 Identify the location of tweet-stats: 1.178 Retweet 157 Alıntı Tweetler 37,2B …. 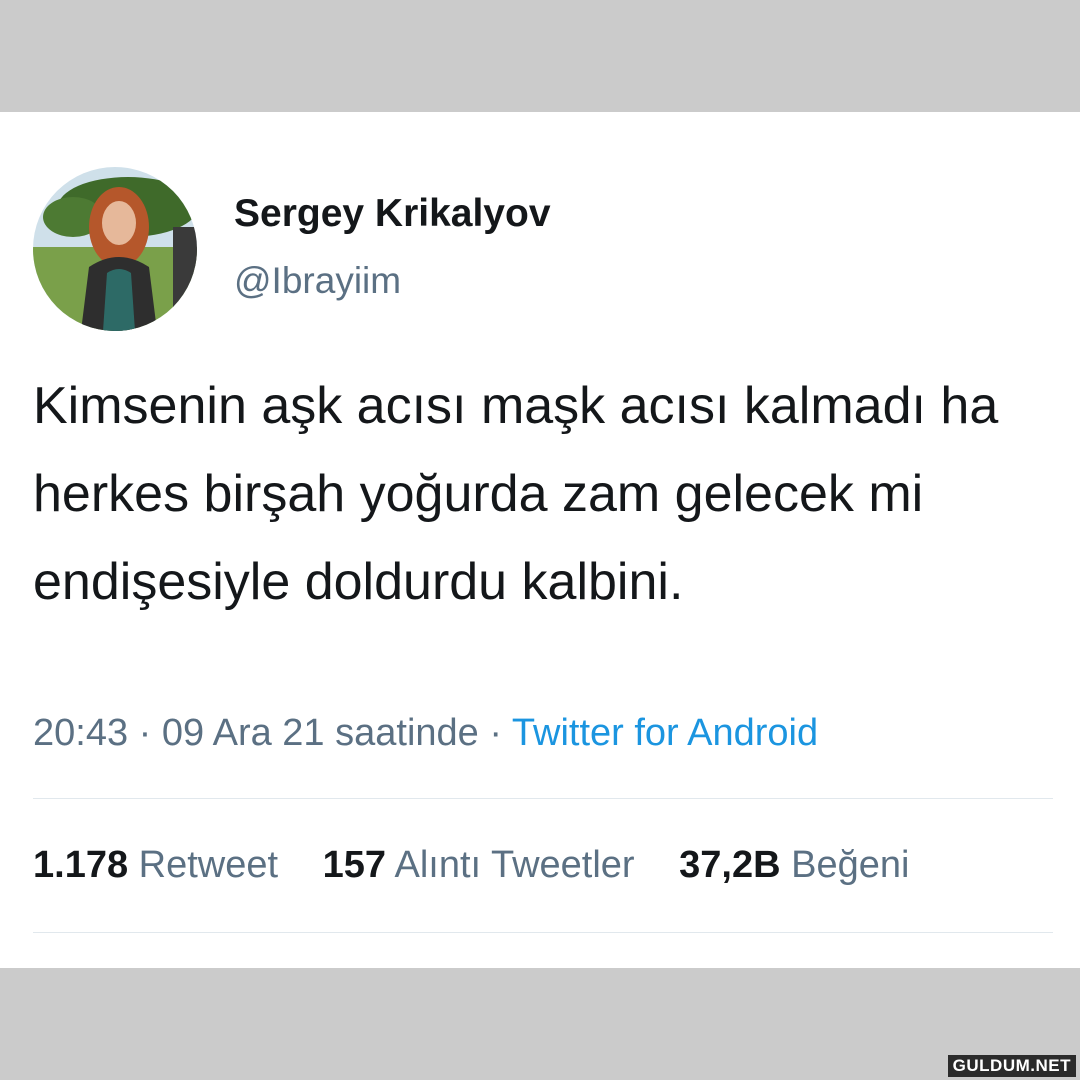
(471, 865).